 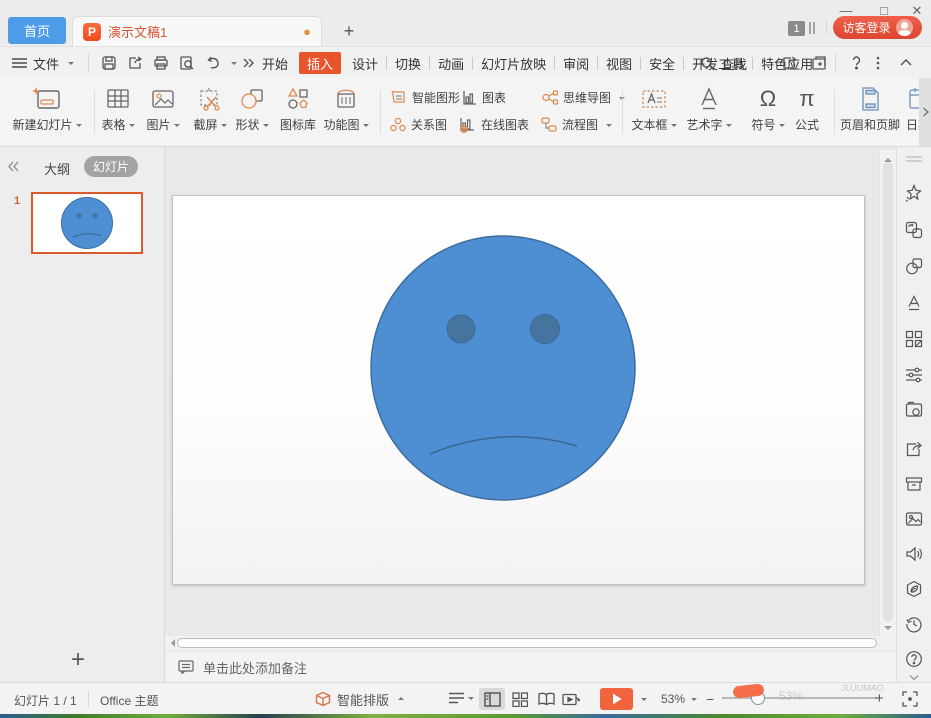 I want to click on horizontal-scroll-thumb, so click(x=527, y=643).